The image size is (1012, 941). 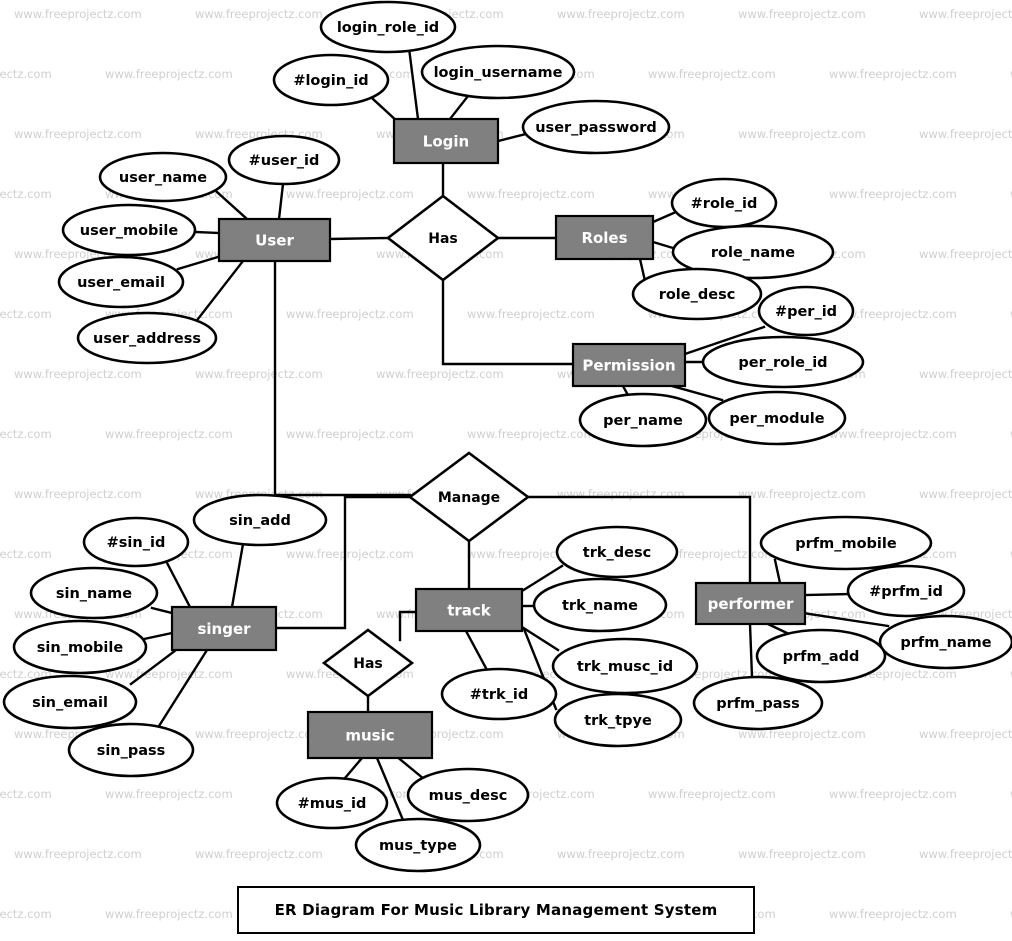 I want to click on relationship-has_user_roles: Has, so click(x=443, y=238).